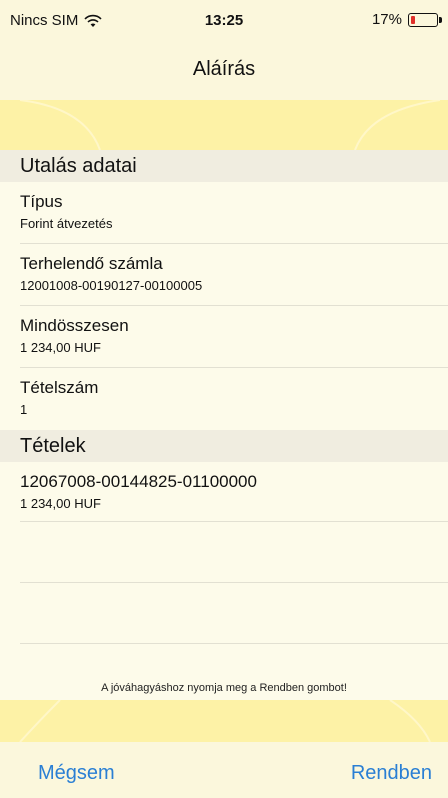 The image size is (448, 798). I want to click on bottom-toolbar: Mégsem Rendben, so click(224, 770).